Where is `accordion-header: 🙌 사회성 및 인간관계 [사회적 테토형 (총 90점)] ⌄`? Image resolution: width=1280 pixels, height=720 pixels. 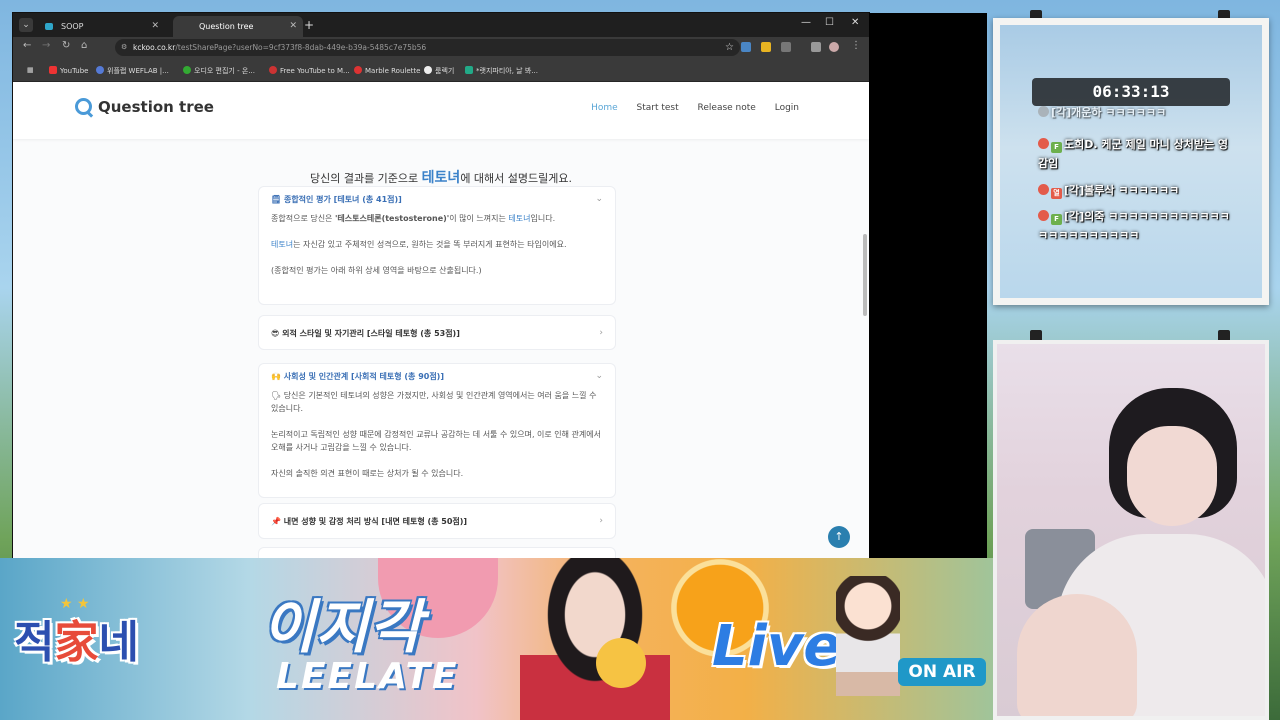 accordion-header: 🙌 사회성 및 인간관계 [사회적 테토형 (총 90점)] ⌄ is located at coordinates (437, 376).